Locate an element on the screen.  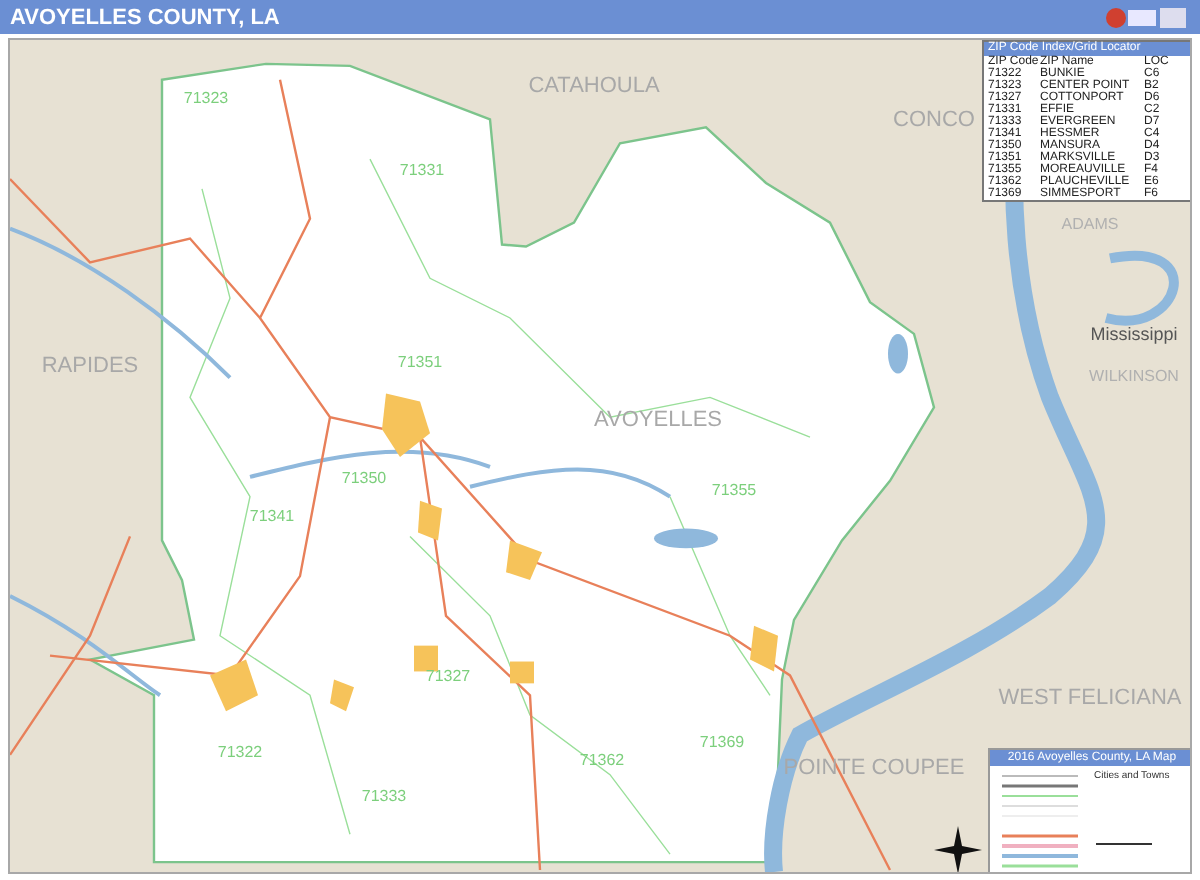
zip-code-label: 71369 is located at coordinates (722, 742).